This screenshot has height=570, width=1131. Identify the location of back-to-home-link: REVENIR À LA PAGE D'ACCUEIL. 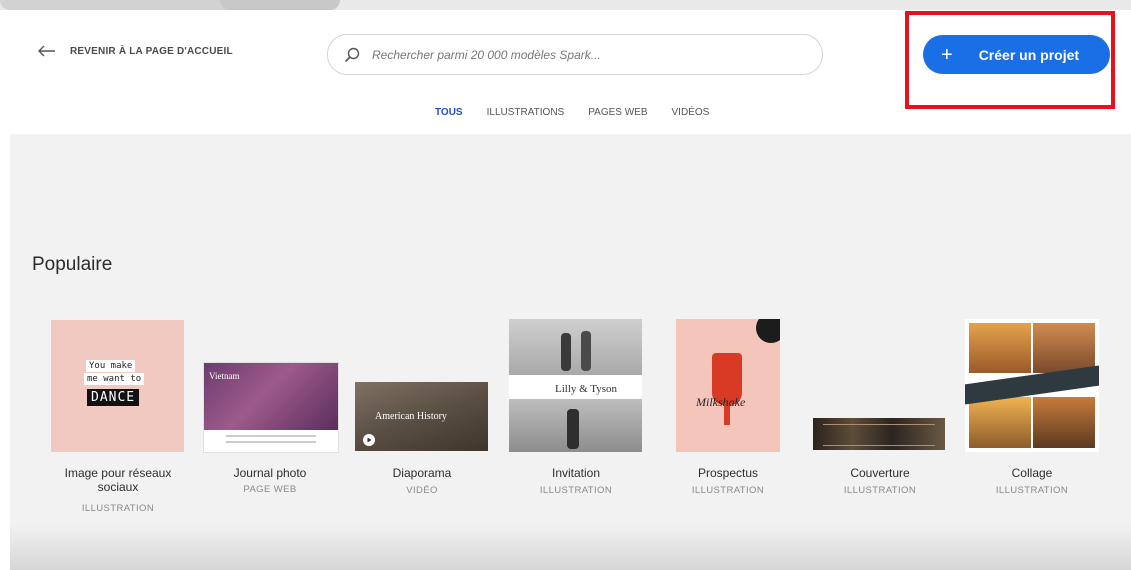
(135, 51).